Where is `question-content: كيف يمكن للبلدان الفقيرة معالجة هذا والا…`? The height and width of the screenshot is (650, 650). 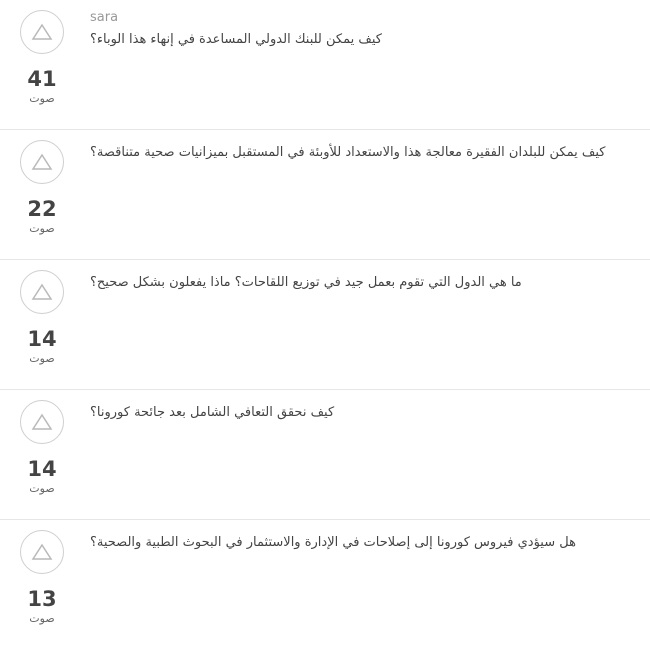 question-content: كيف يمكن للبلدان الفقيرة معالجة هذا والا… is located at coordinates (360, 151).